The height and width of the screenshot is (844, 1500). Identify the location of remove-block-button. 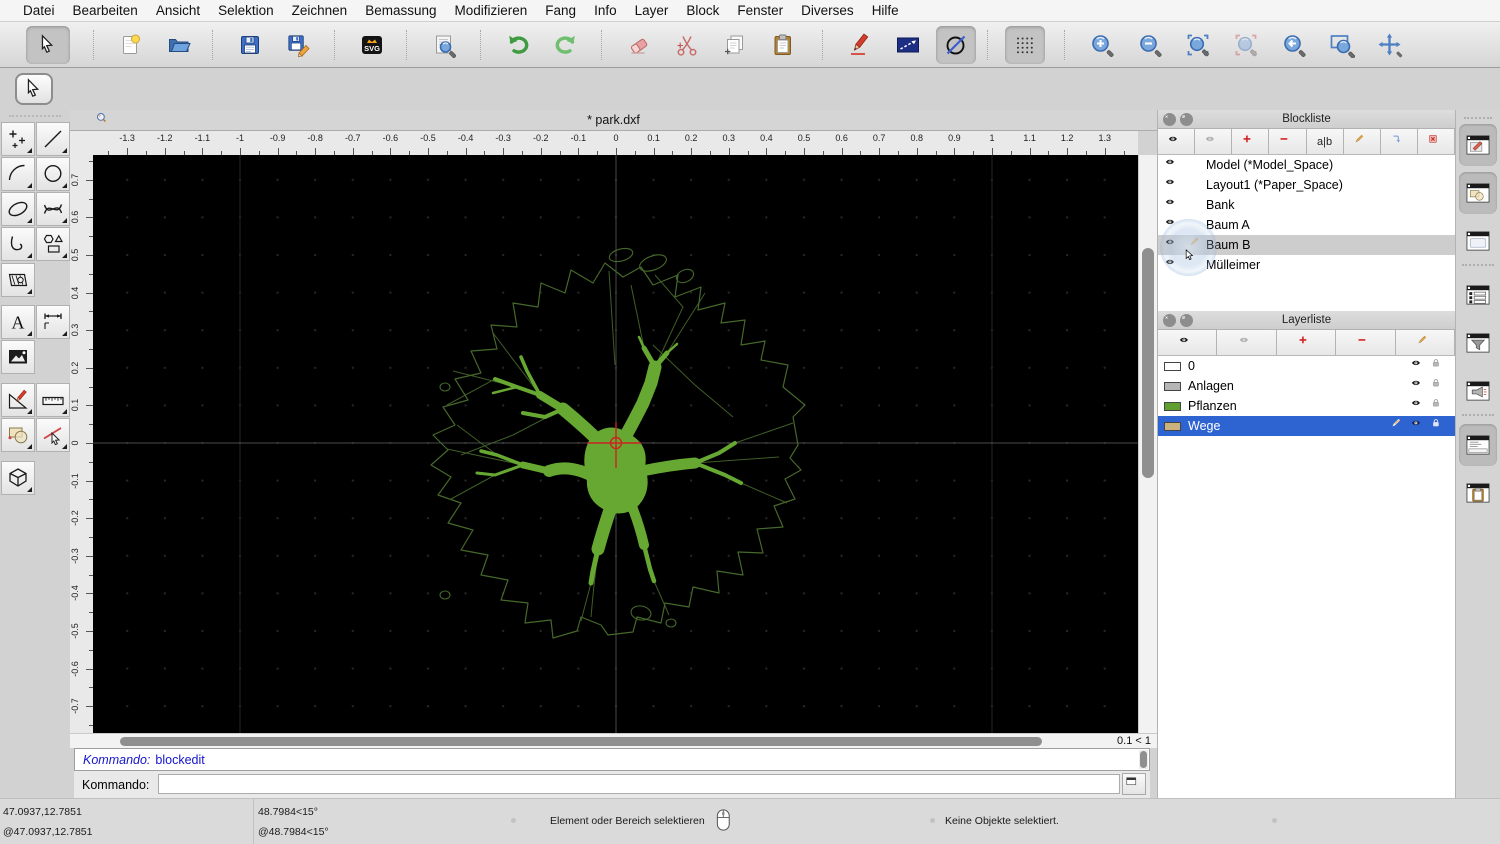
(1288, 141).